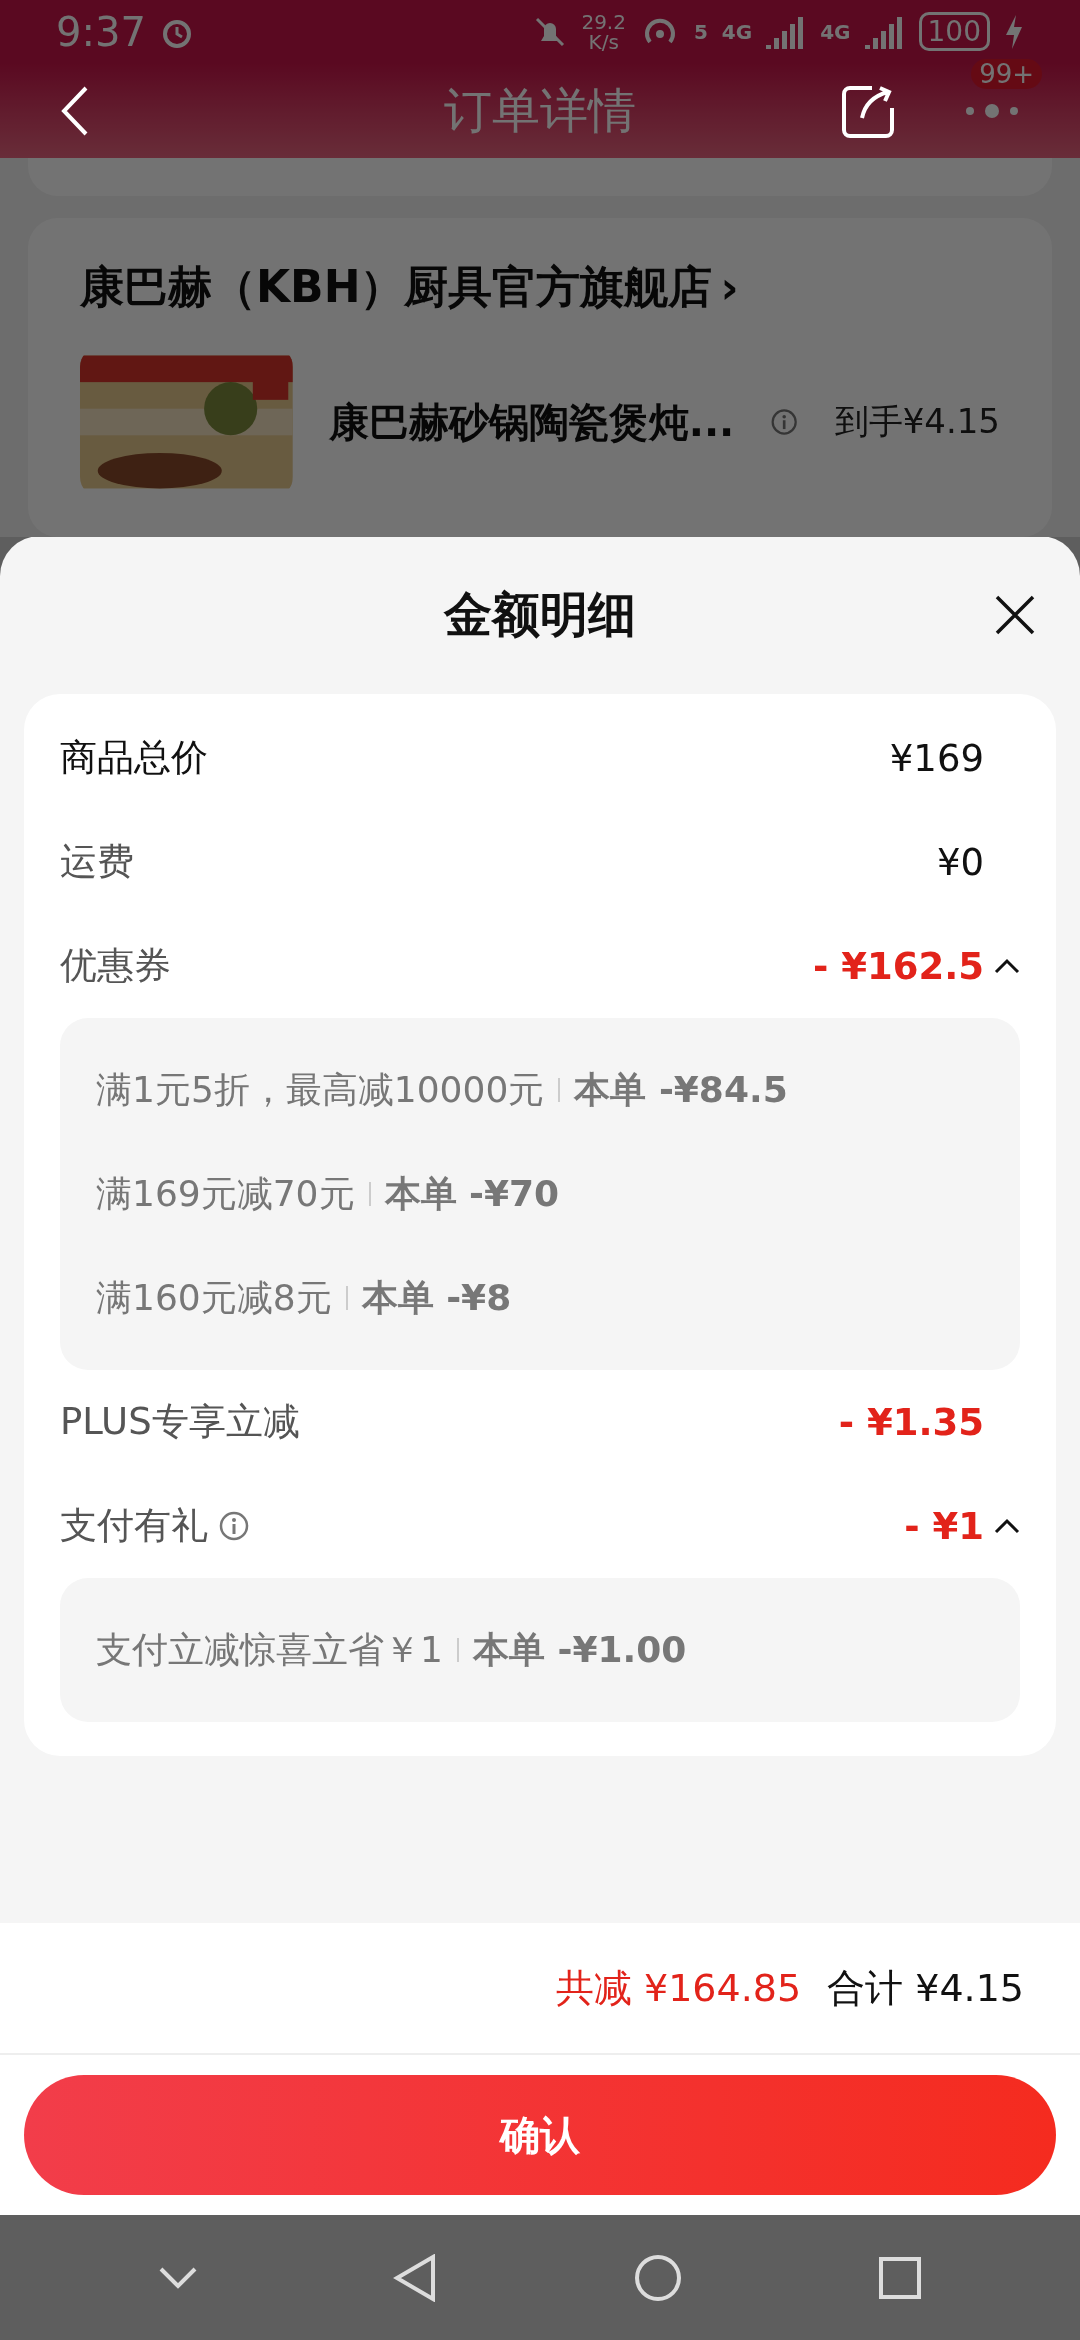  What do you see at coordinates (180, 1422) in the screenshot?
I see `fee-label: PLUS专享立减` at bounding box center [180, 1422].